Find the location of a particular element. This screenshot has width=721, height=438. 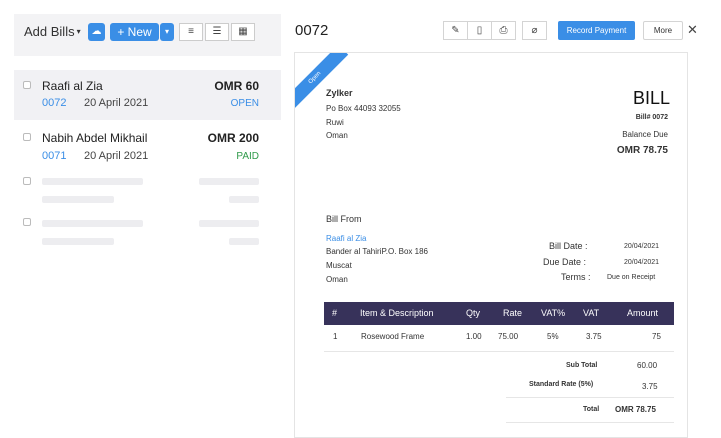

vendor-address: Oman is located at coordinates (337, 279).